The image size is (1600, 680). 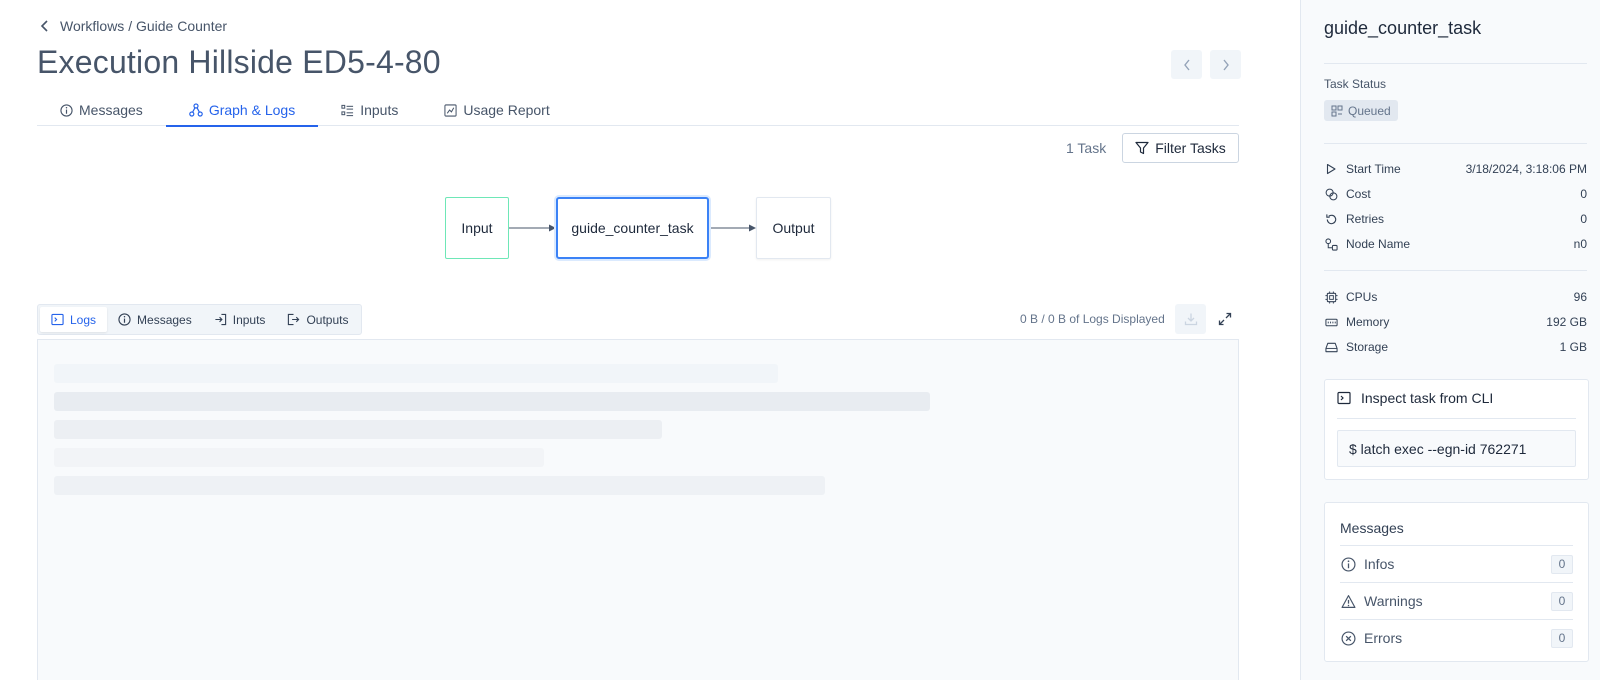 I want to click on error-icon, so click(x=1348, y=638).